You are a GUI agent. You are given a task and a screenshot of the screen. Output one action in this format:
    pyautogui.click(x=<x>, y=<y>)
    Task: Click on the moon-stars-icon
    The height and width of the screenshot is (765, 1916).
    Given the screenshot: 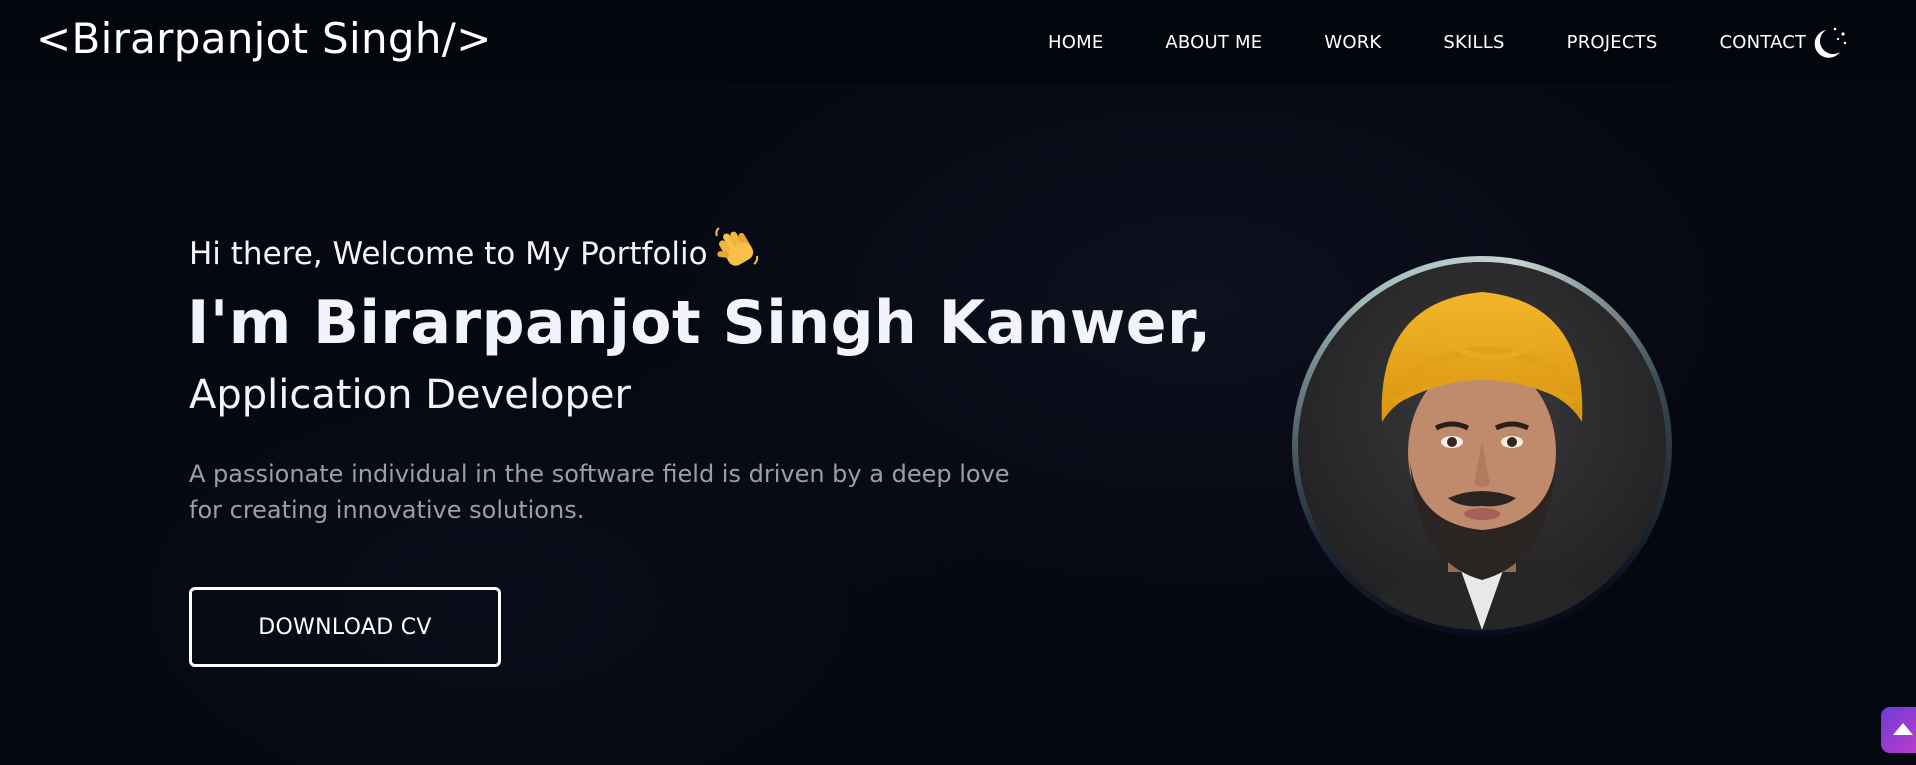 What is the action you would take?
    pyautogui.click(x=1830, y=42)
    